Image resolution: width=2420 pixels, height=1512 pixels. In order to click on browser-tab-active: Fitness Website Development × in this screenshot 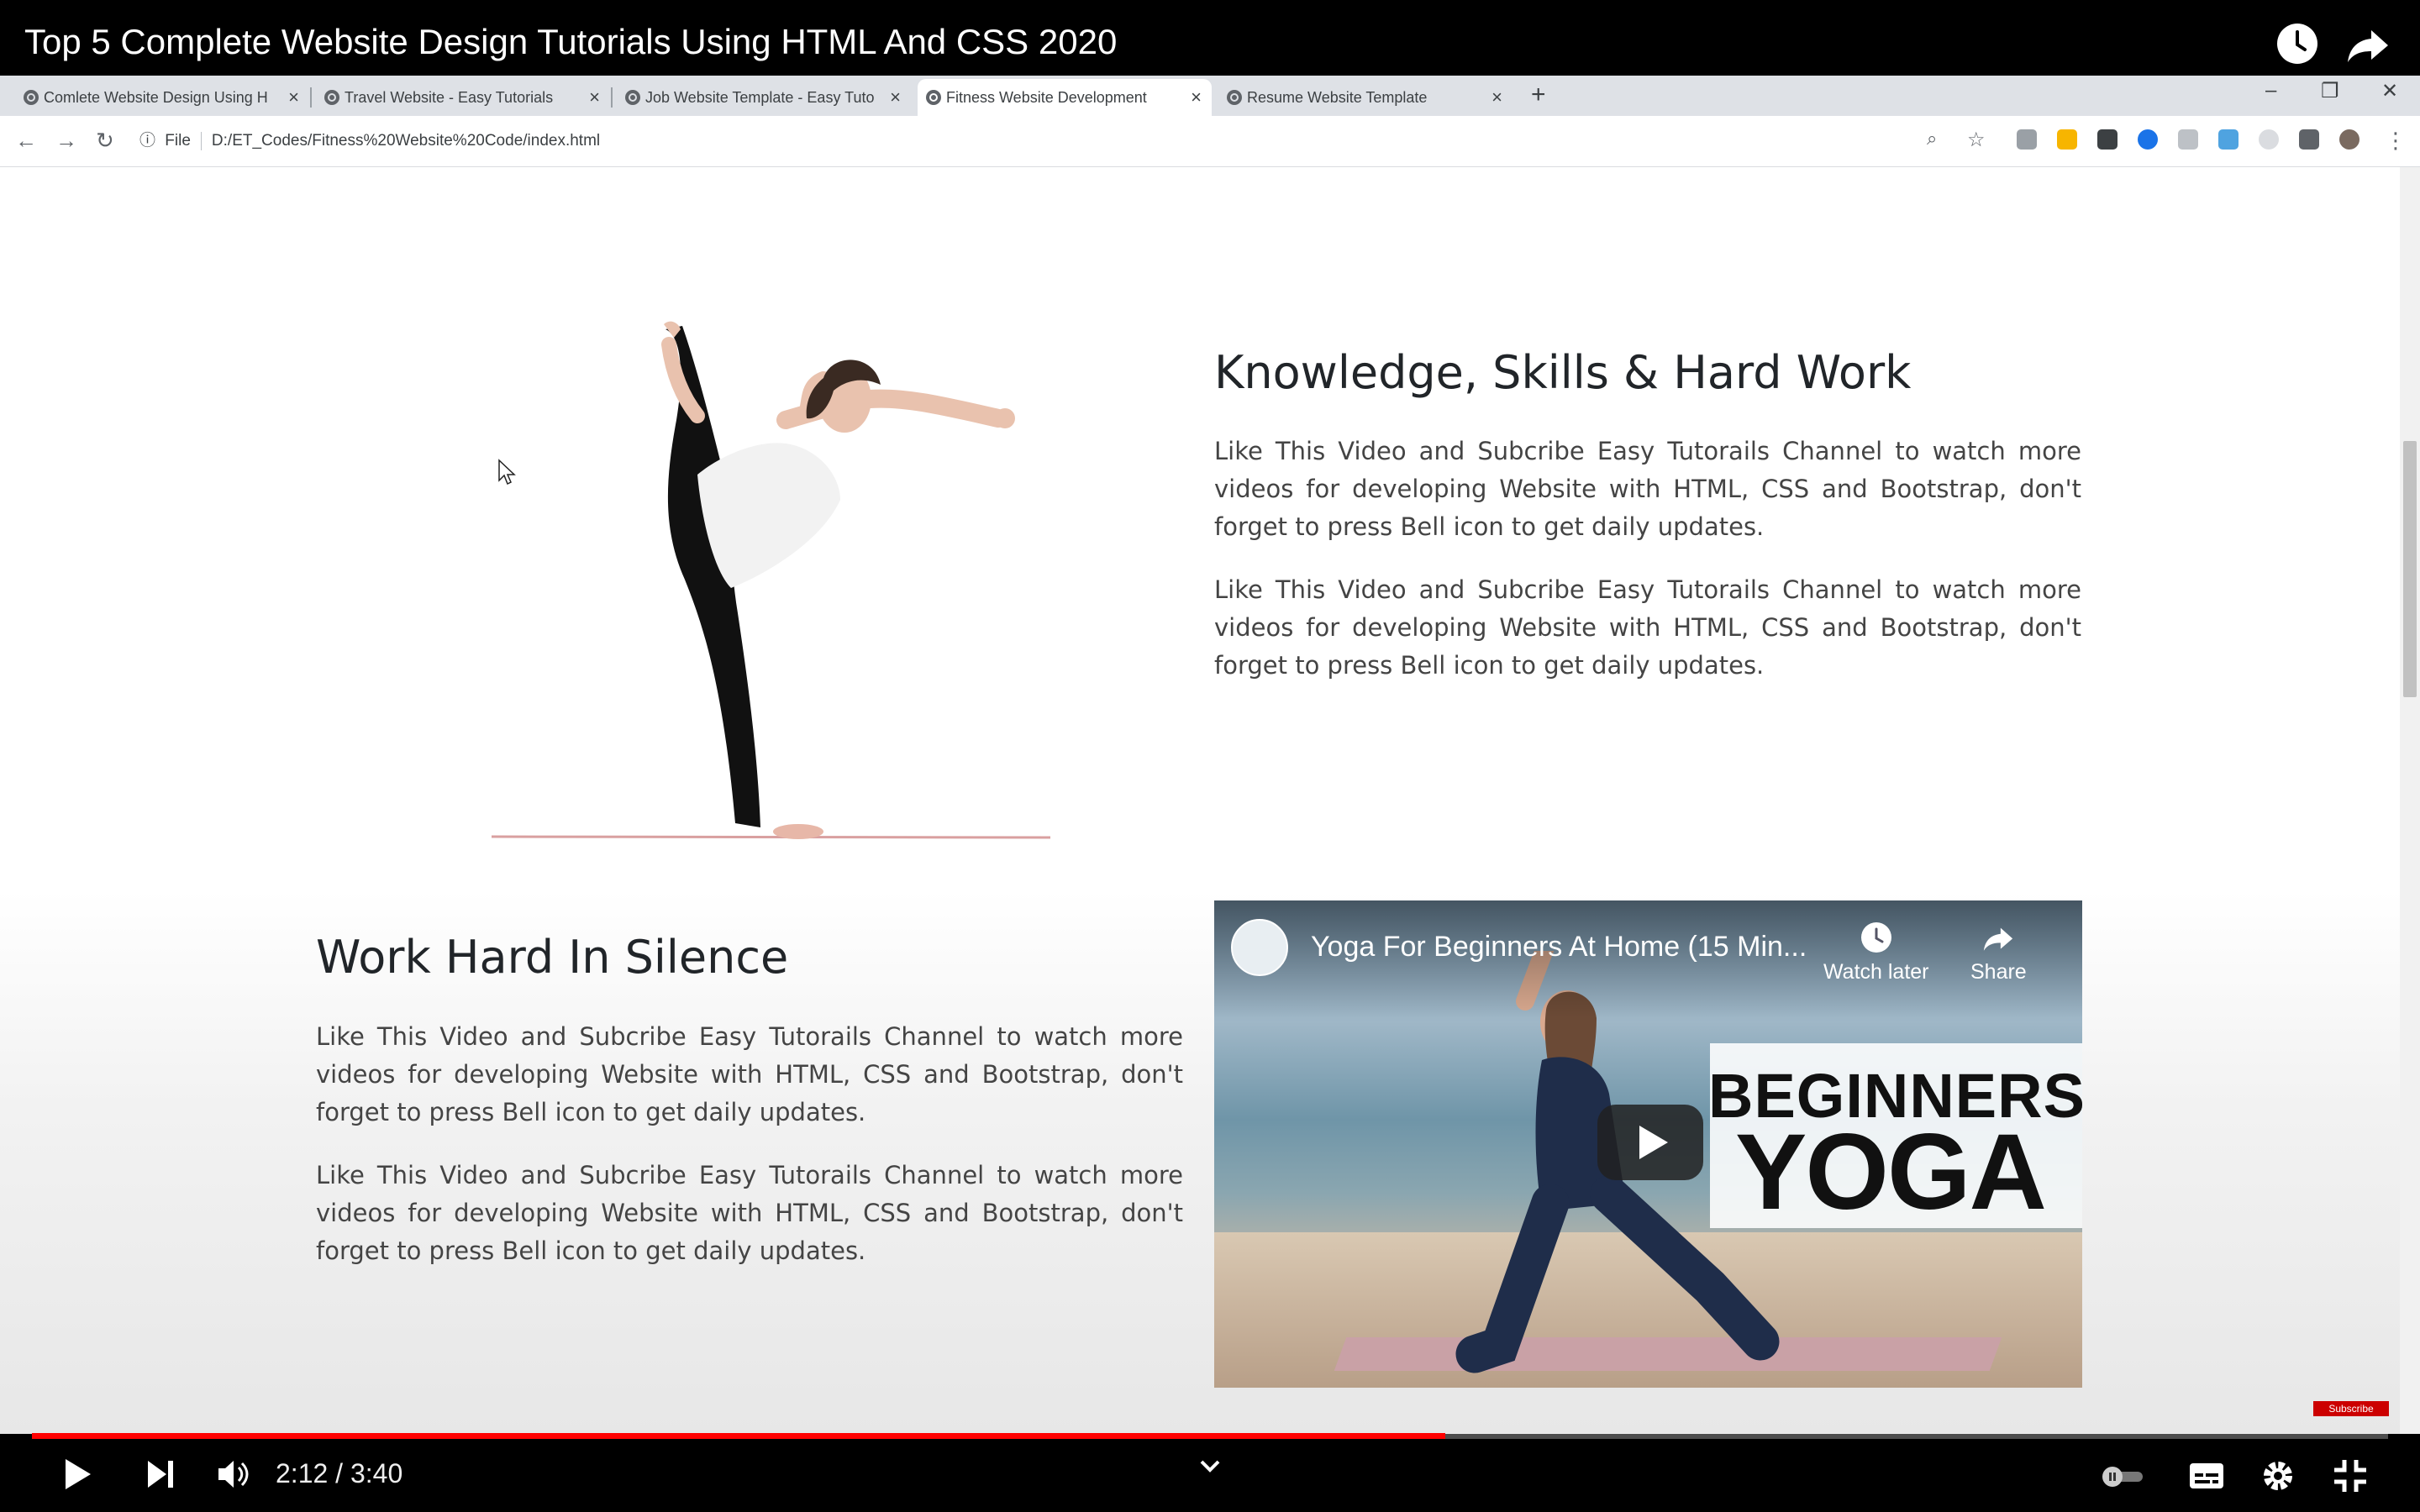, I will do `click(1065, 97)`.